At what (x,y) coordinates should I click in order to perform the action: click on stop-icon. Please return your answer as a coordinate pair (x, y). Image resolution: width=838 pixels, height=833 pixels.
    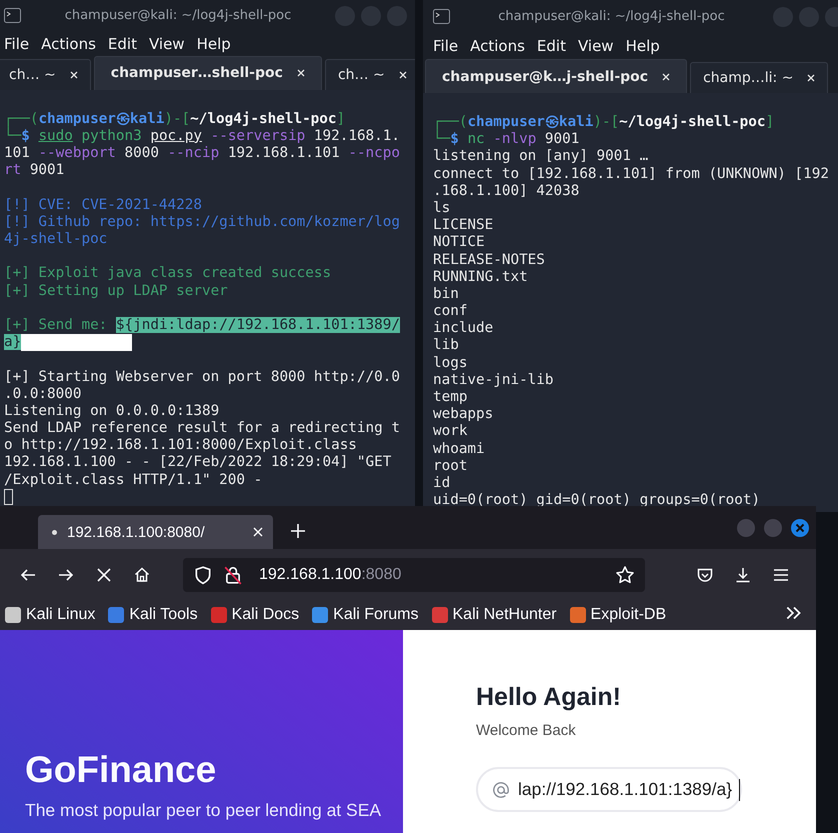
    Looking at the image, I should click on (104, 575).